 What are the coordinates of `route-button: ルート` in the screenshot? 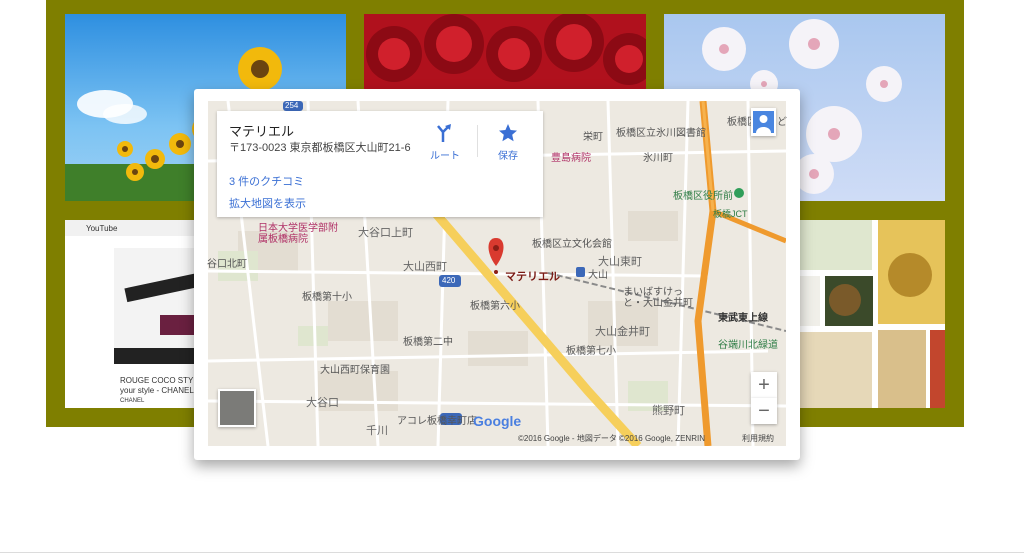 It's located at (445, 142).